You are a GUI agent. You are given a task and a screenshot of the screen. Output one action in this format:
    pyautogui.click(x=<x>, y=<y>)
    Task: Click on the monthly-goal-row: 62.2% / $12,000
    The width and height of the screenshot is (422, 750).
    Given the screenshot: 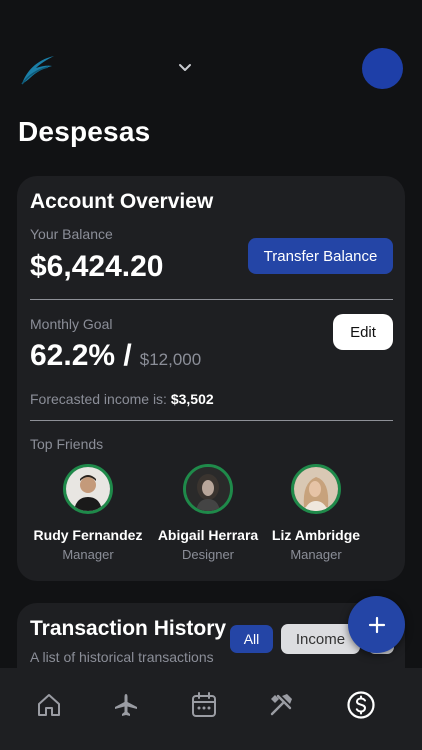 What is the action you would take?
    pyautogui.click(x=115, y=356)
    